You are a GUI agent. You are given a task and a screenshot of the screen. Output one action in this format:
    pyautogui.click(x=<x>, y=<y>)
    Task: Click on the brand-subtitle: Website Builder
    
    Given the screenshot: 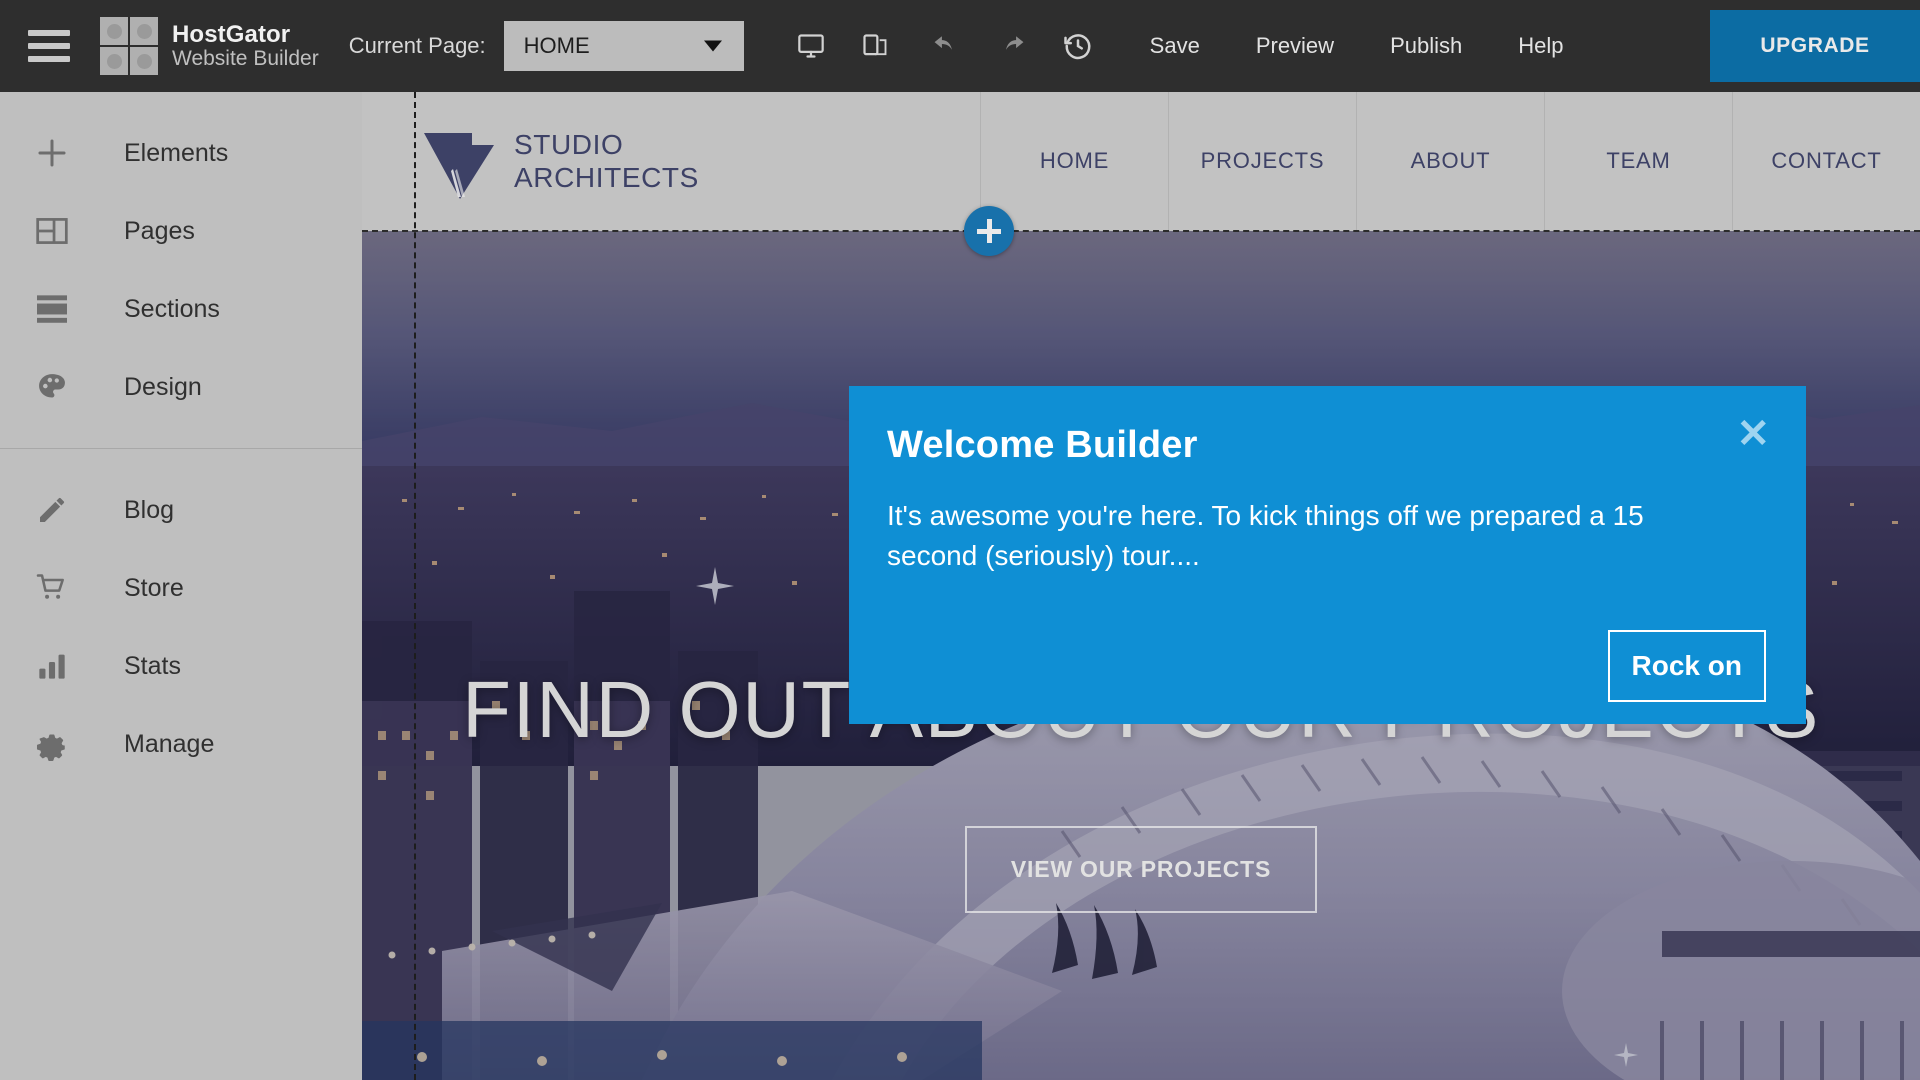 What is the action you would take?
    pyautogui.click(x=245, y=58)
    